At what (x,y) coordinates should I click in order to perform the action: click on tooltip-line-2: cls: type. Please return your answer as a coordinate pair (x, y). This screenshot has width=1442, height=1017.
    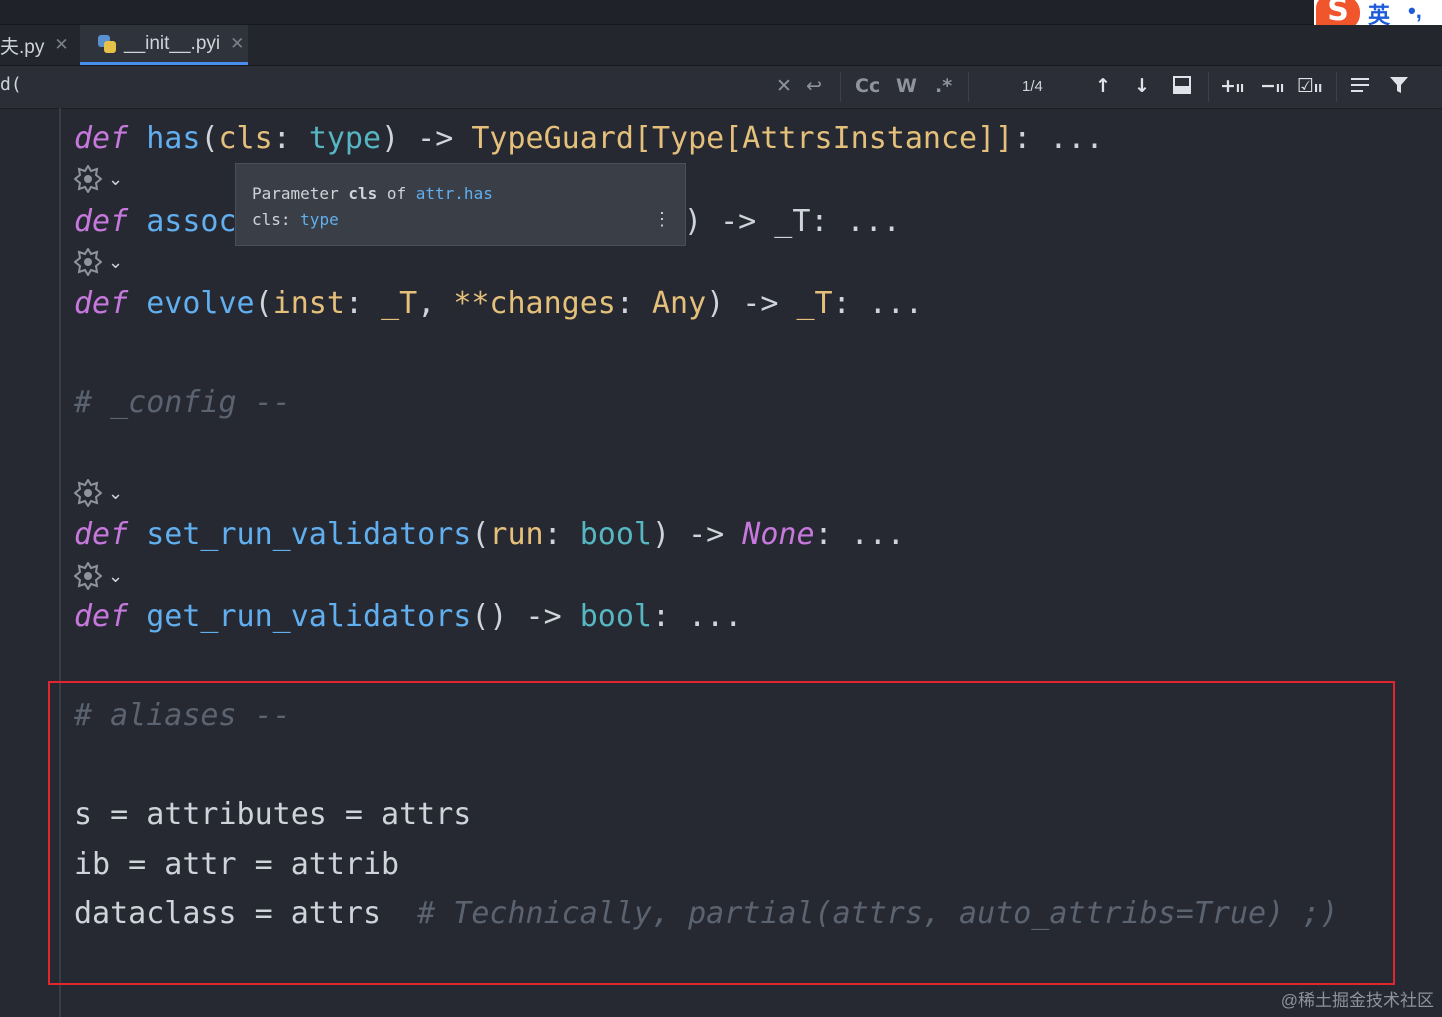
    Looking at the image, I should click on (295, 219).